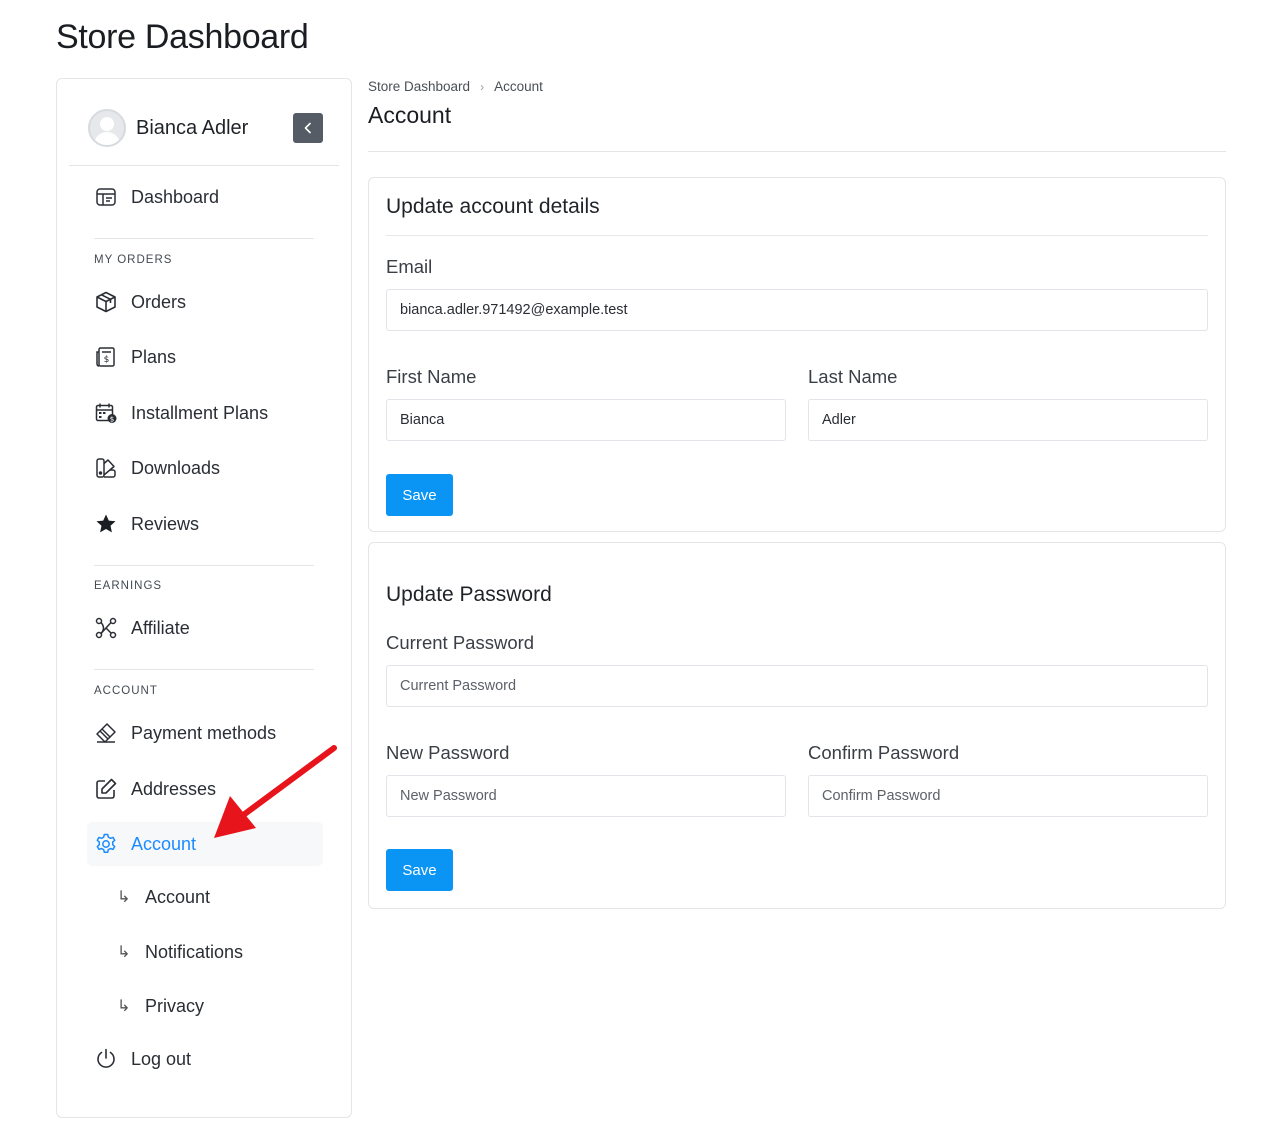 Image resolution: width=1277 pixels, height=1129 pixels. What do you see at coordinates (275, 791) in the screenshot?
I see `annotation-arrow-icon` at bounding box center [275, 791].